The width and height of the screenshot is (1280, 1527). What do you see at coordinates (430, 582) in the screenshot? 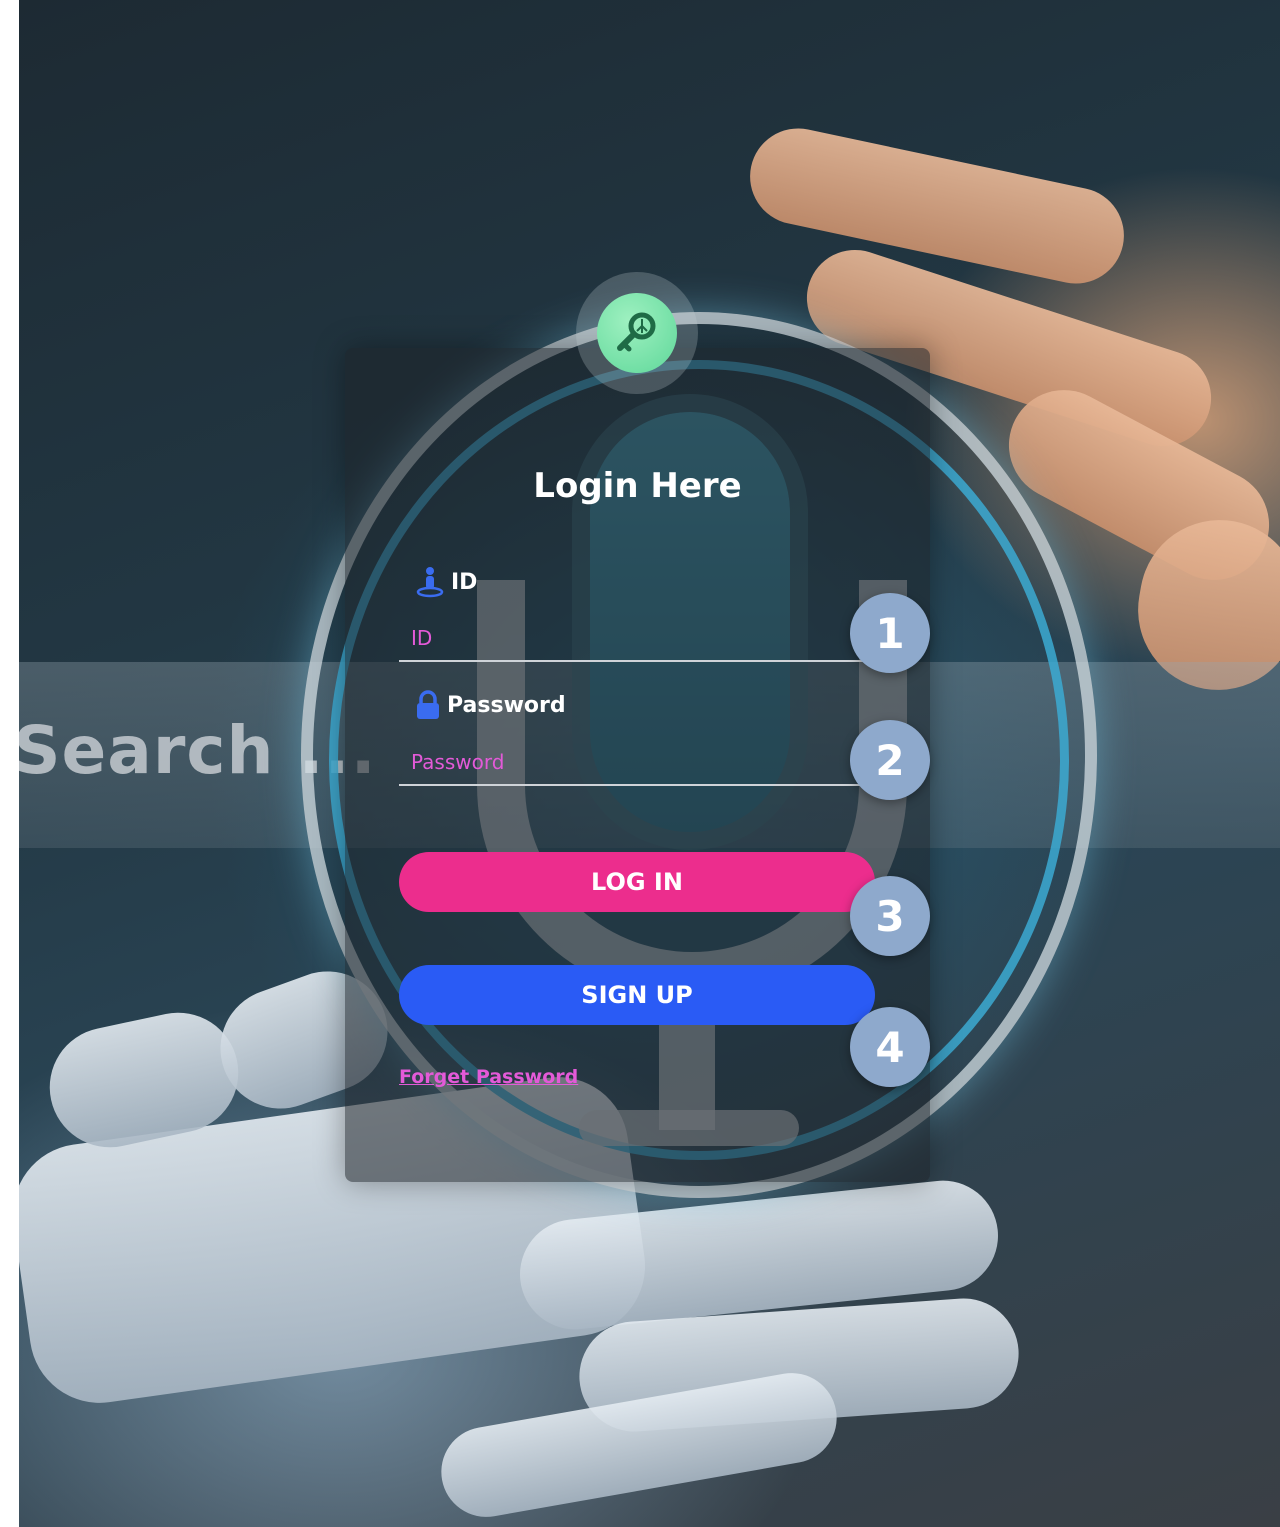
I see `user-pin-icon` at bounding box center [430, 582].